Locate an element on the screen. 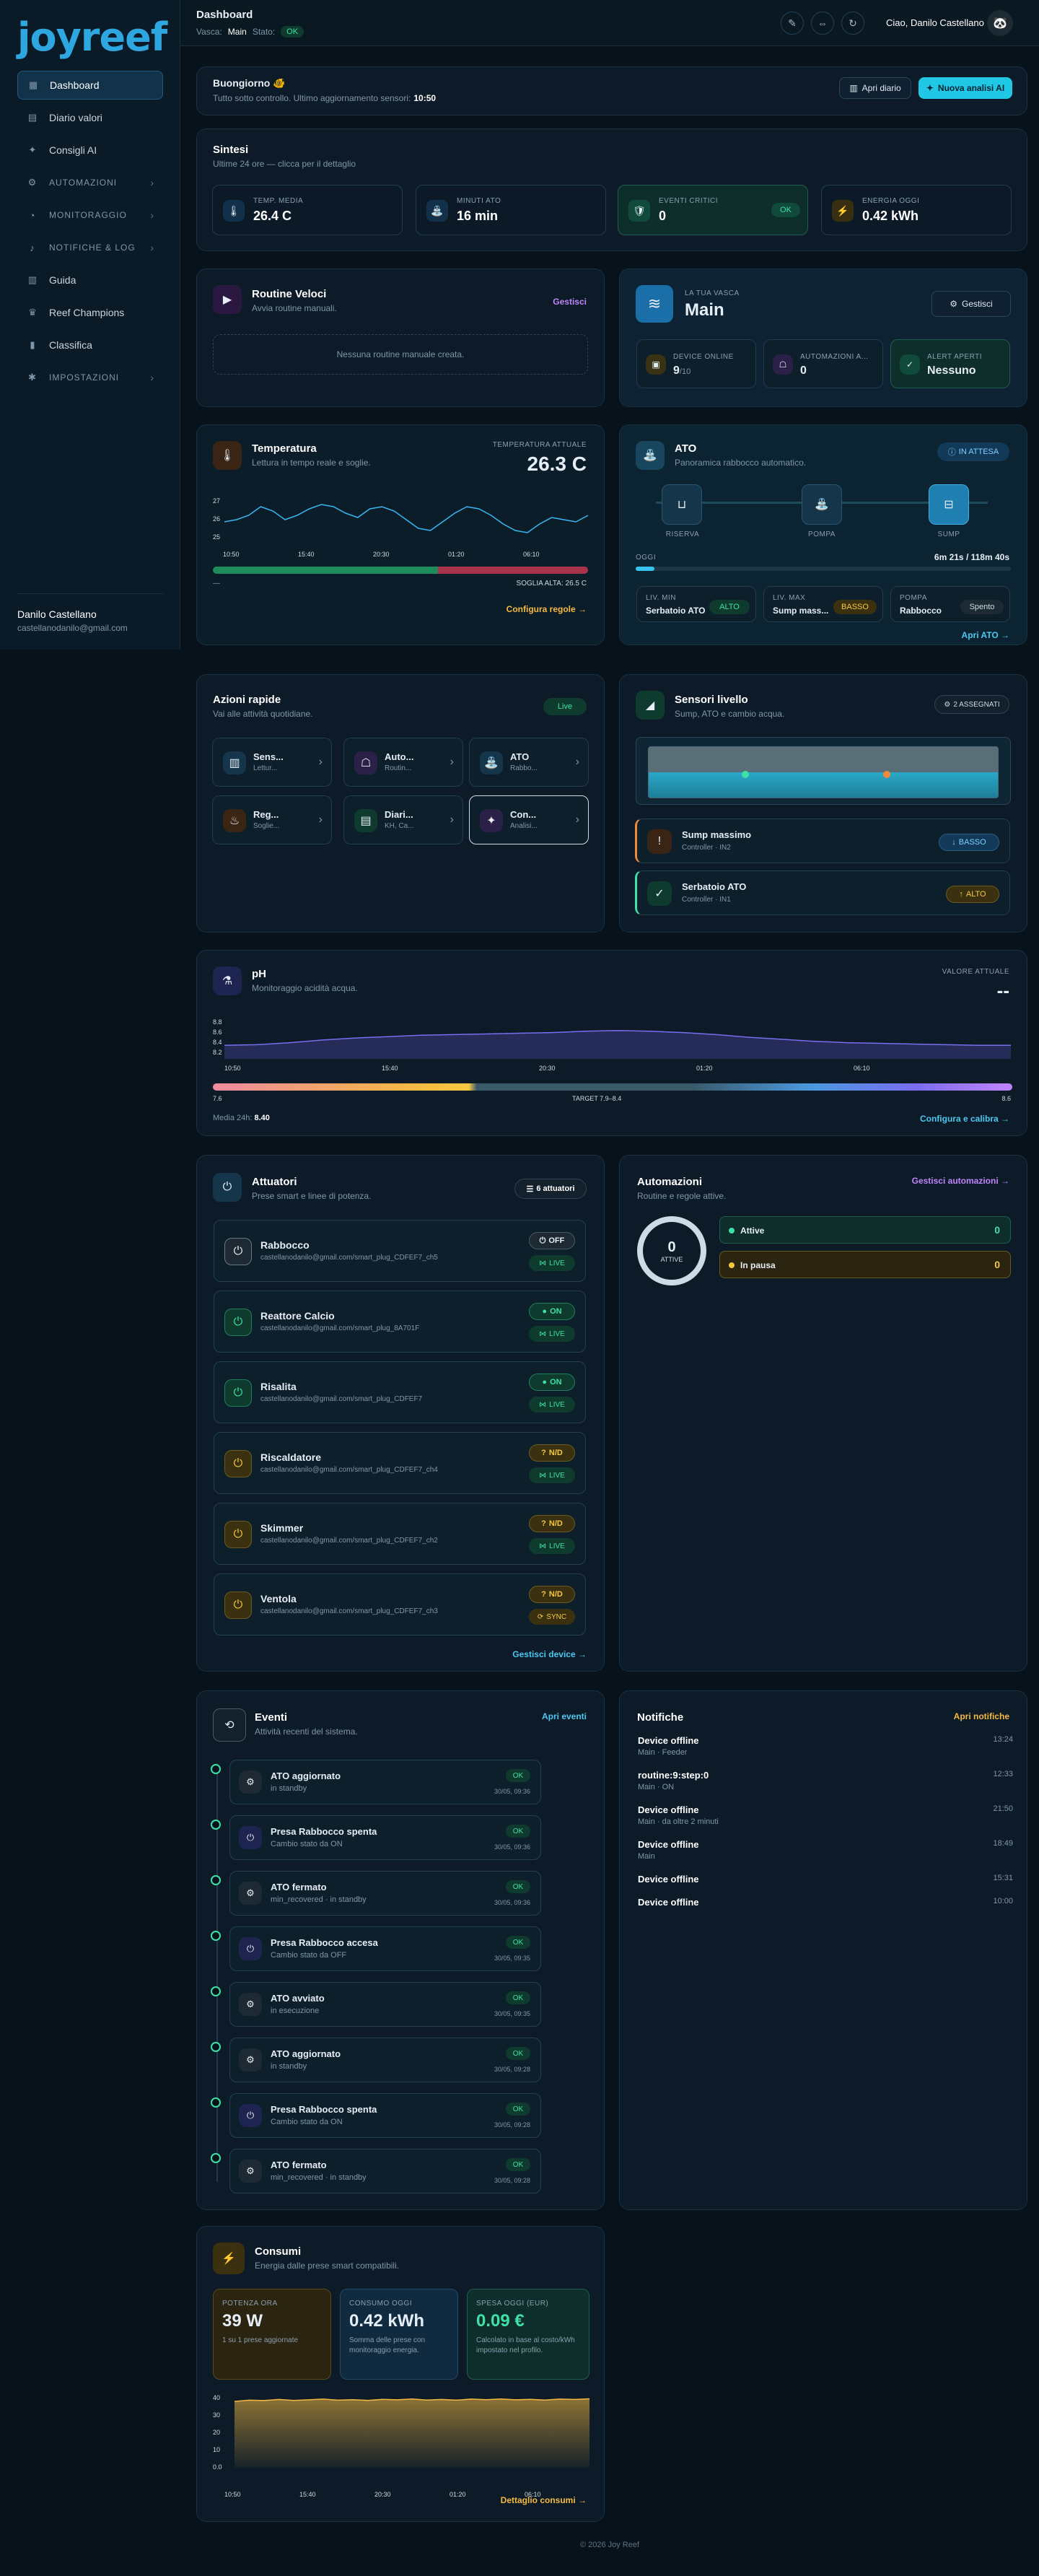 Image resolution: width=1039 pixels, height=2576 pixels. sparkle-icon: ✦ is located at coordinates (492, 820).